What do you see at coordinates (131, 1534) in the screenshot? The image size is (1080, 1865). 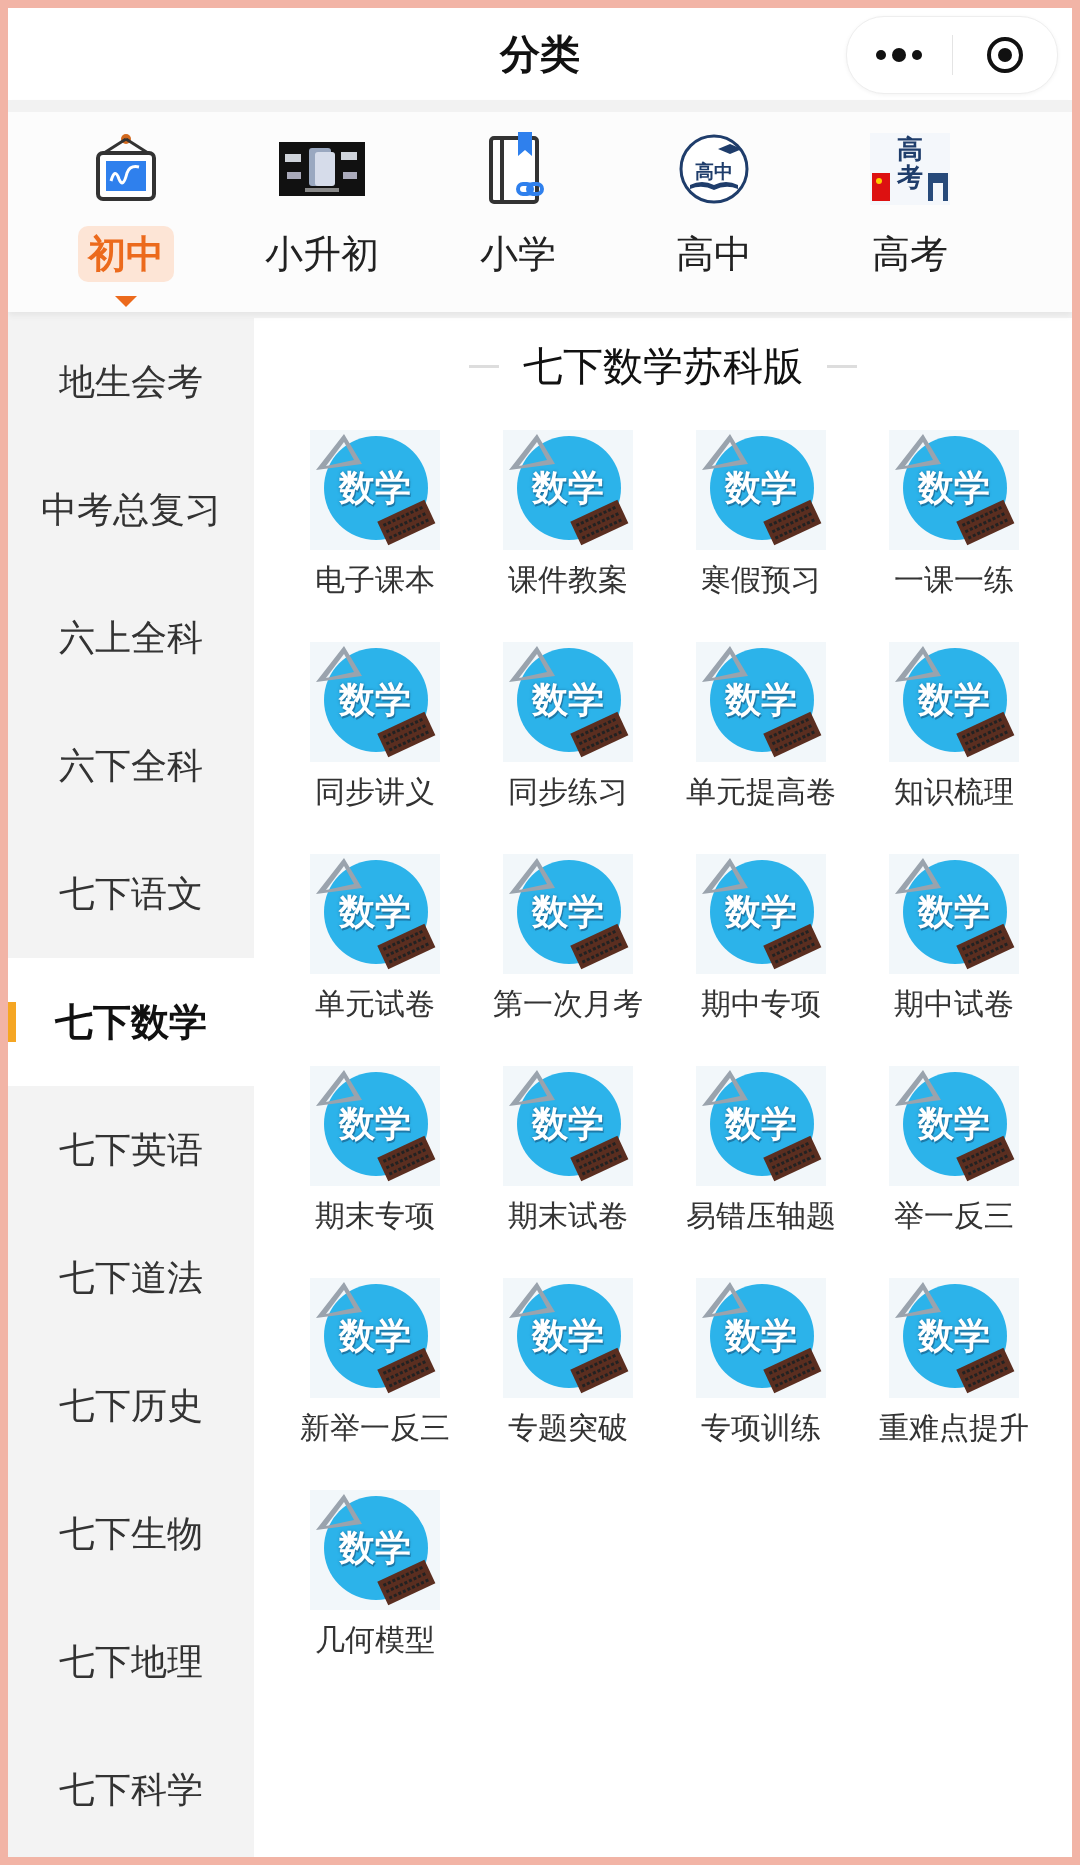 I see `sidebar-item: 七下生物` at bounding box center [131, 1534].